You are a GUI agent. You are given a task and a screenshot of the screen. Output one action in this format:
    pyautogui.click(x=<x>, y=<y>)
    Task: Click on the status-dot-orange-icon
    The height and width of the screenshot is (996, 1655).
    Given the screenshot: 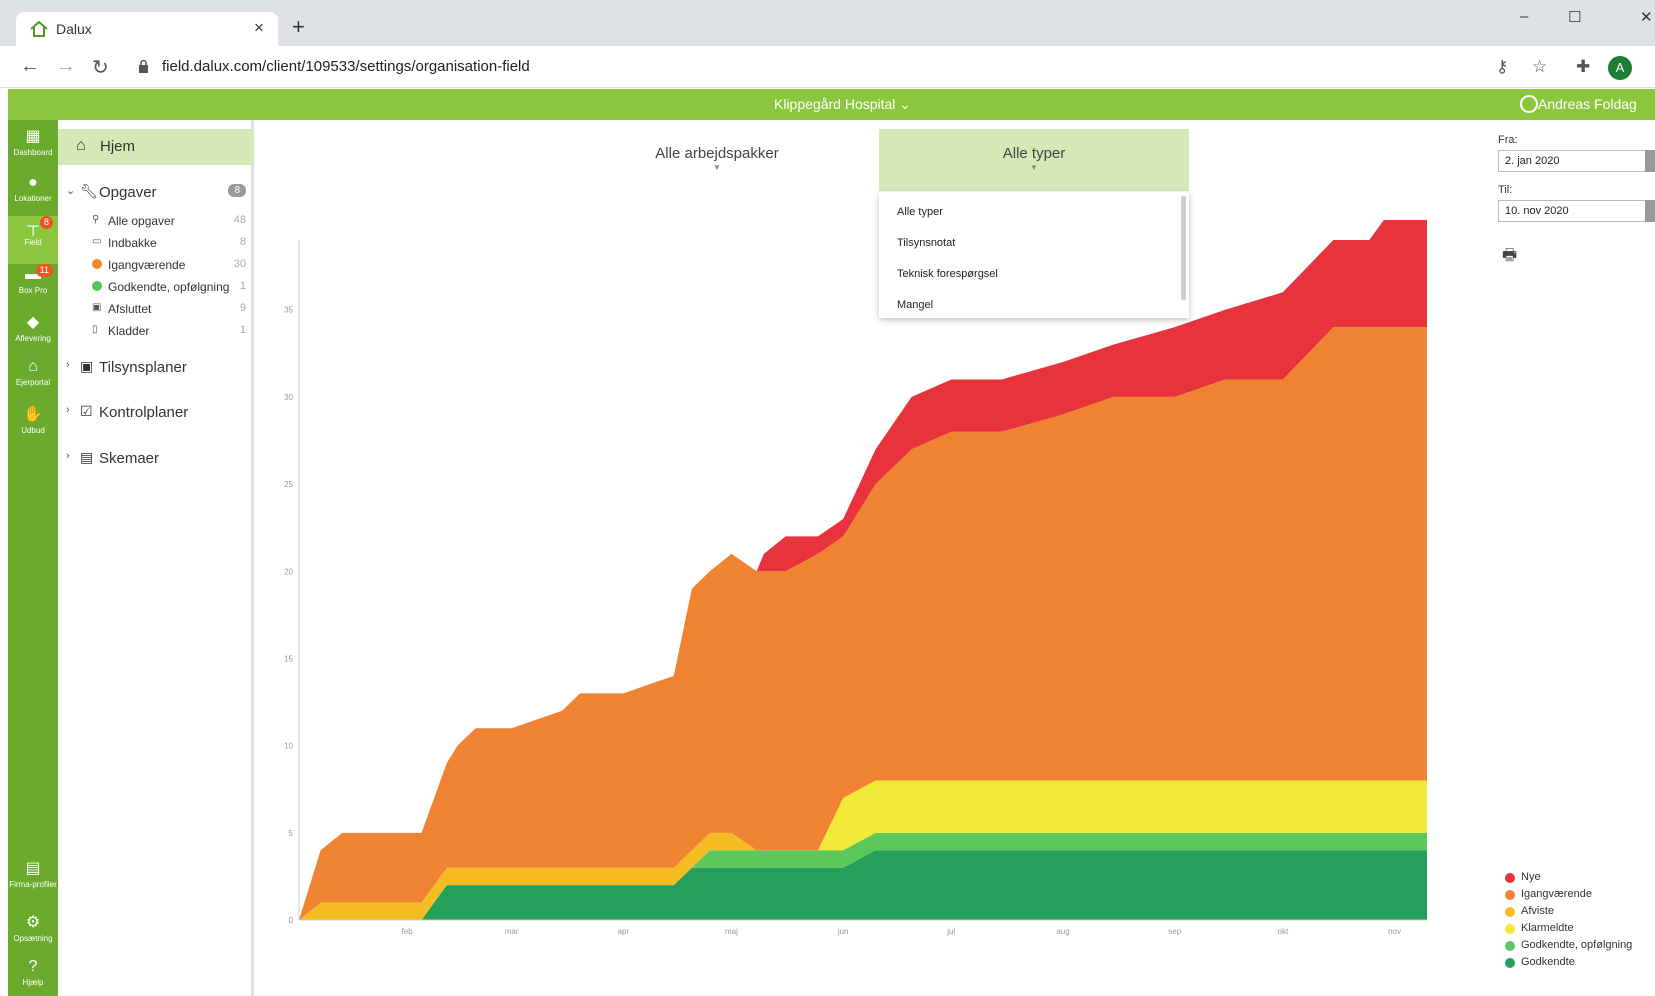 What is the action you would take?
    pyautogui.click(x=97, y=264)
    